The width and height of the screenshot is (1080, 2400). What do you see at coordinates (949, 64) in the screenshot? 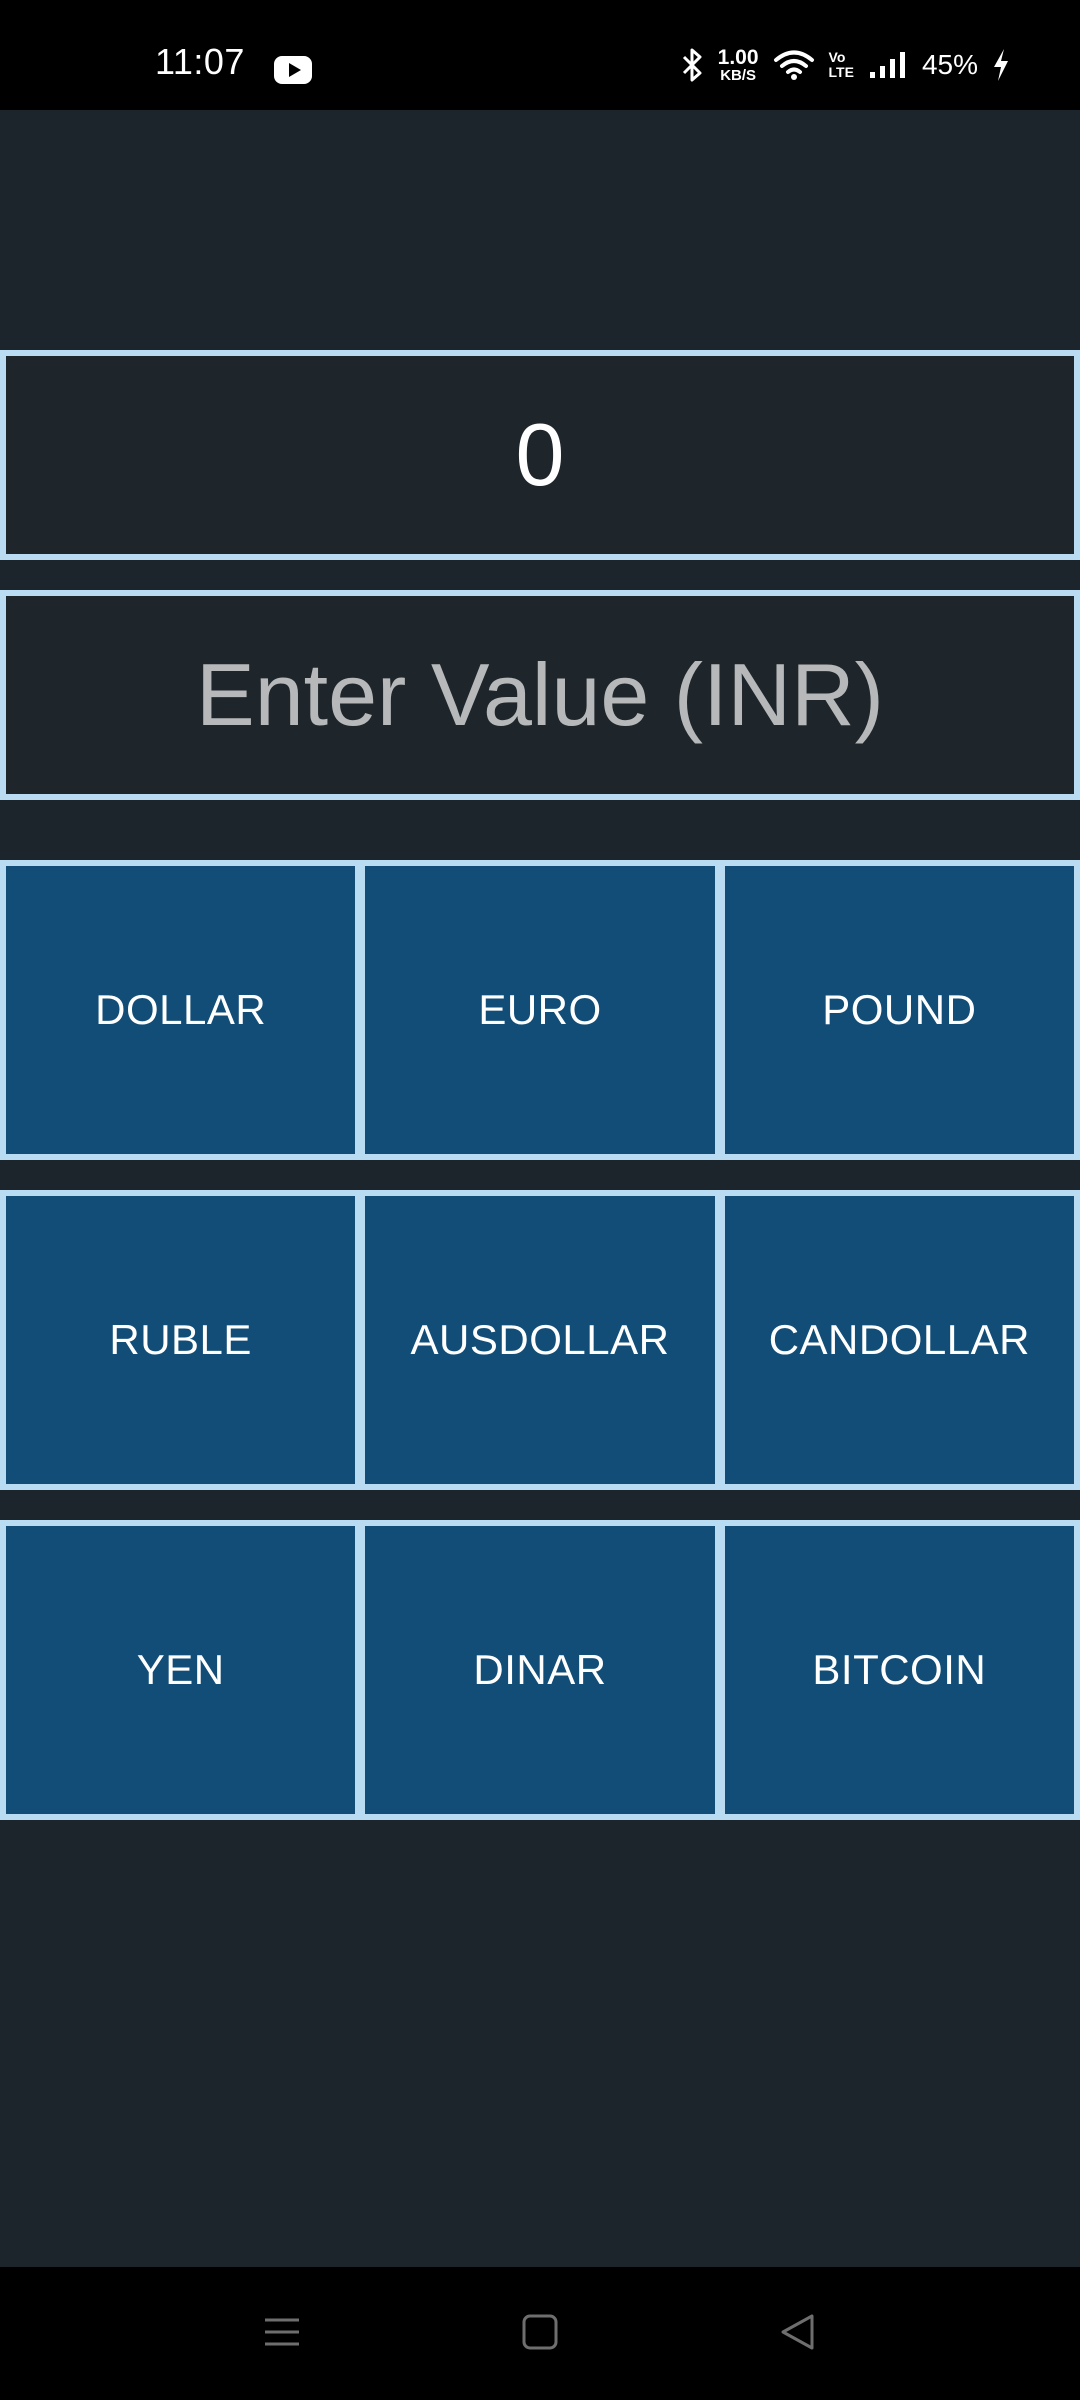
I see `battery-percent: 45%` at bounding box center [949, 64].